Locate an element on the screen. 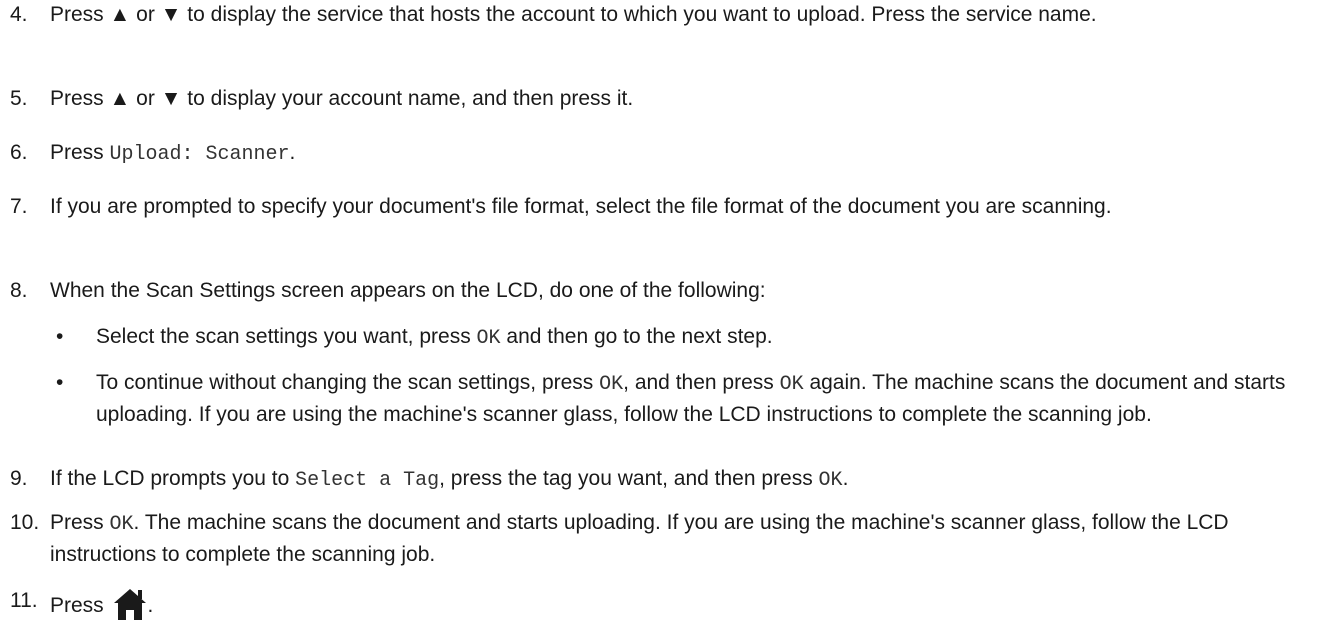 This screenshot has width=1319, height=626. step-number: 9. is located at coordinates (19, 478).